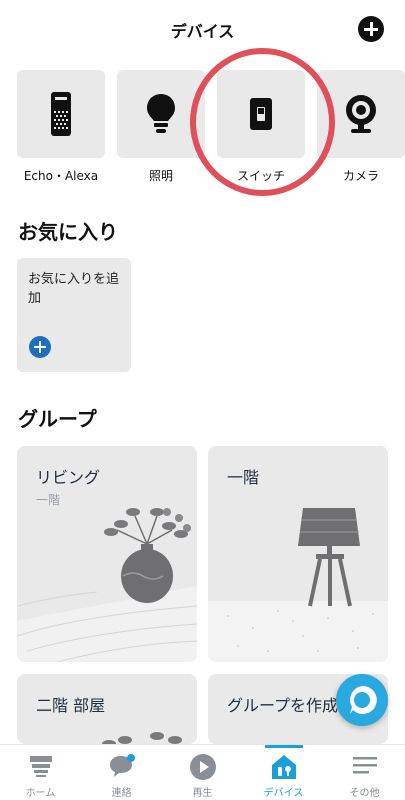 This screenshot has width=405, height=800. Describe the element at coordinates (371, 29) in the screenshot. I see `add-device-button` at that location.